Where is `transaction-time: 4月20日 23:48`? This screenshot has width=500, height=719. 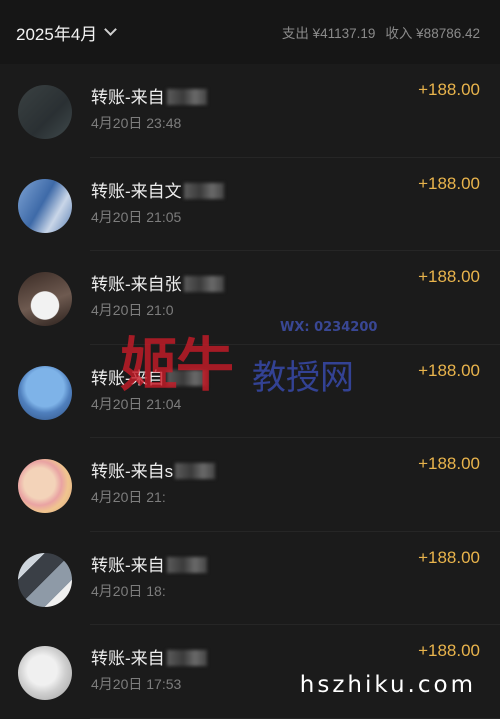
transaction-time: 4月20日 23:48 is located at coordinates (136, 123).